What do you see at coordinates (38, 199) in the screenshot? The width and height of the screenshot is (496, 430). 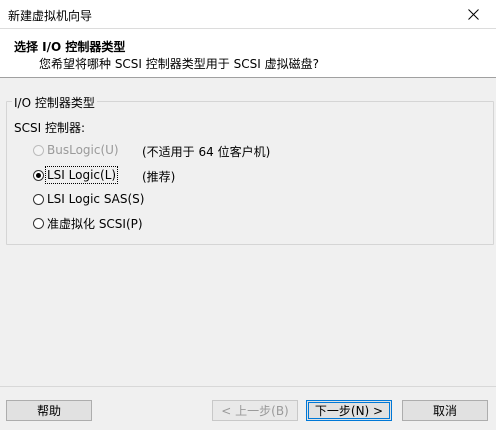 I see `radio-button-lsi-logic-sas` at bounding box center [38, 199].